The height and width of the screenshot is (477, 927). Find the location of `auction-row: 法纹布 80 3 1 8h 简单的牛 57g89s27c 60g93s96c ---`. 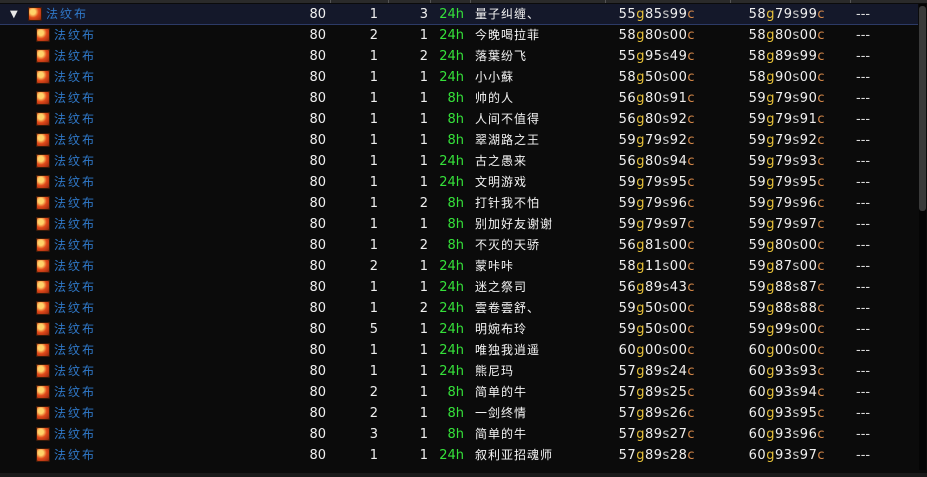

auction-row: 法纹布 80 3 1 8h 简单的牛 57g89s27c 60g93s96c --- is located at coordinates (459, 434).